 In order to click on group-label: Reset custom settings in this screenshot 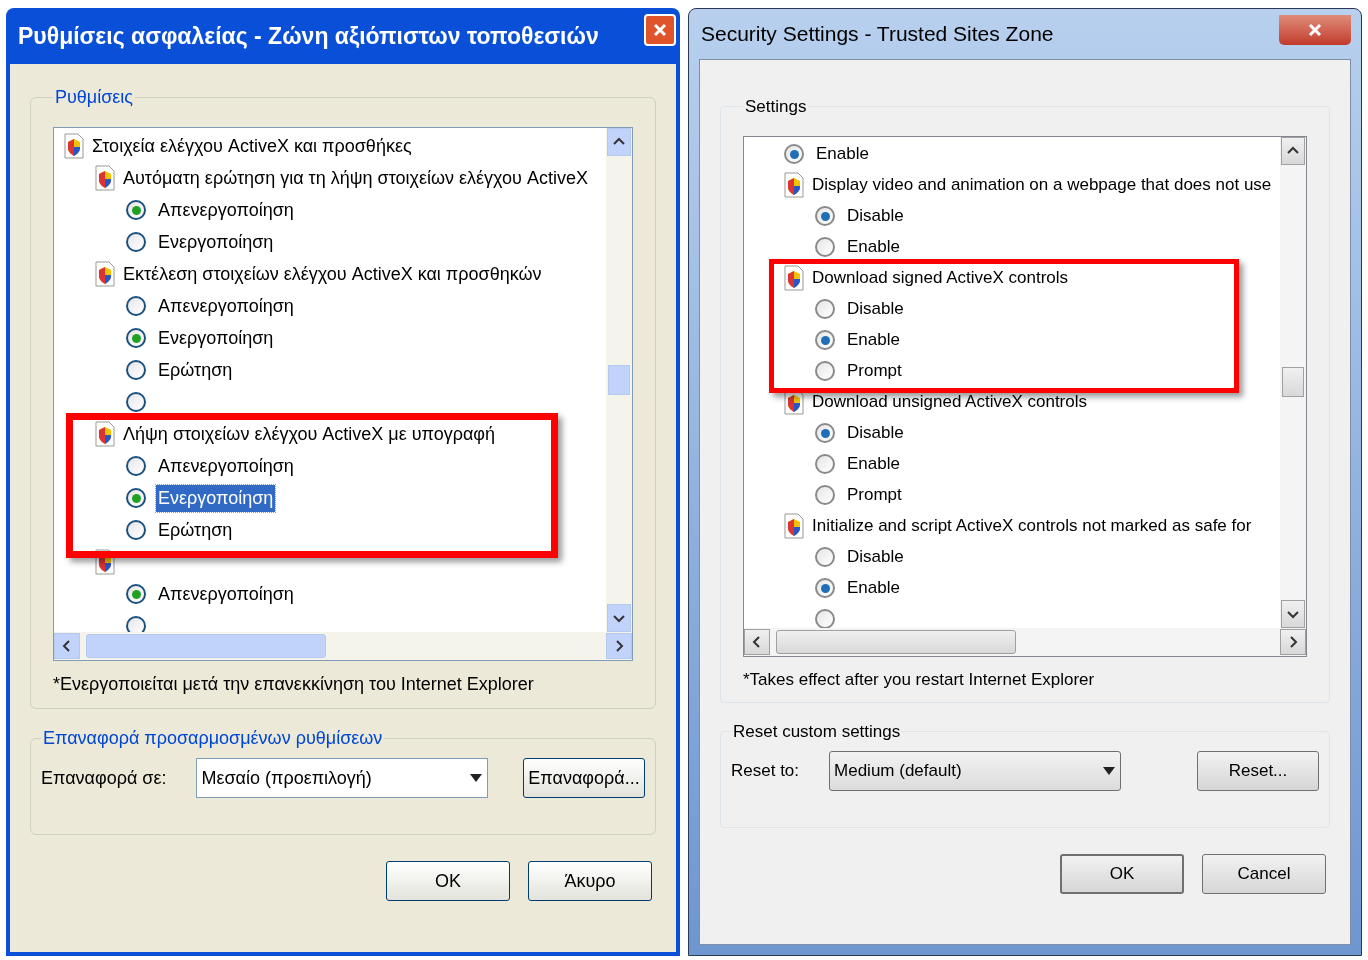, I will do `click(817, 732)`.